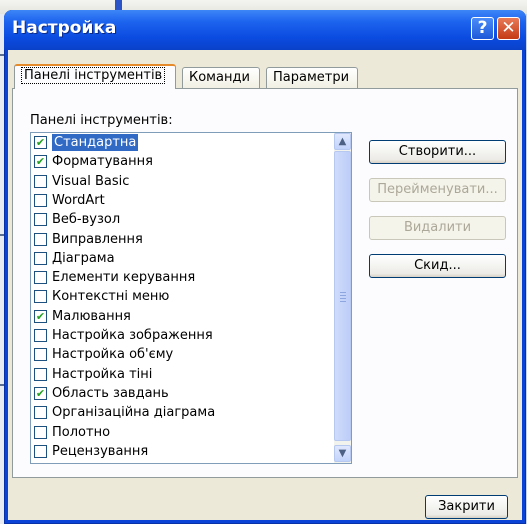  Describe the element at coordinates (97, 239) in the screenshot. I see `toolbar-item-label: Виправлення` at that location.